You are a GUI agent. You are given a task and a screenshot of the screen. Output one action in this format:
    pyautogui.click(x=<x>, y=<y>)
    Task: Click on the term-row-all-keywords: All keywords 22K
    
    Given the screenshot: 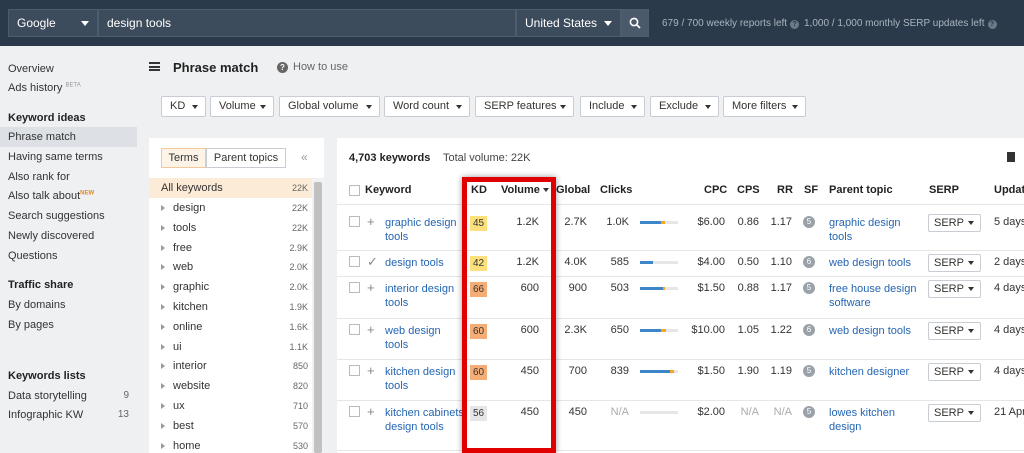 What is the action you would take?
    pyautogui.click(x=230, y=188)
    